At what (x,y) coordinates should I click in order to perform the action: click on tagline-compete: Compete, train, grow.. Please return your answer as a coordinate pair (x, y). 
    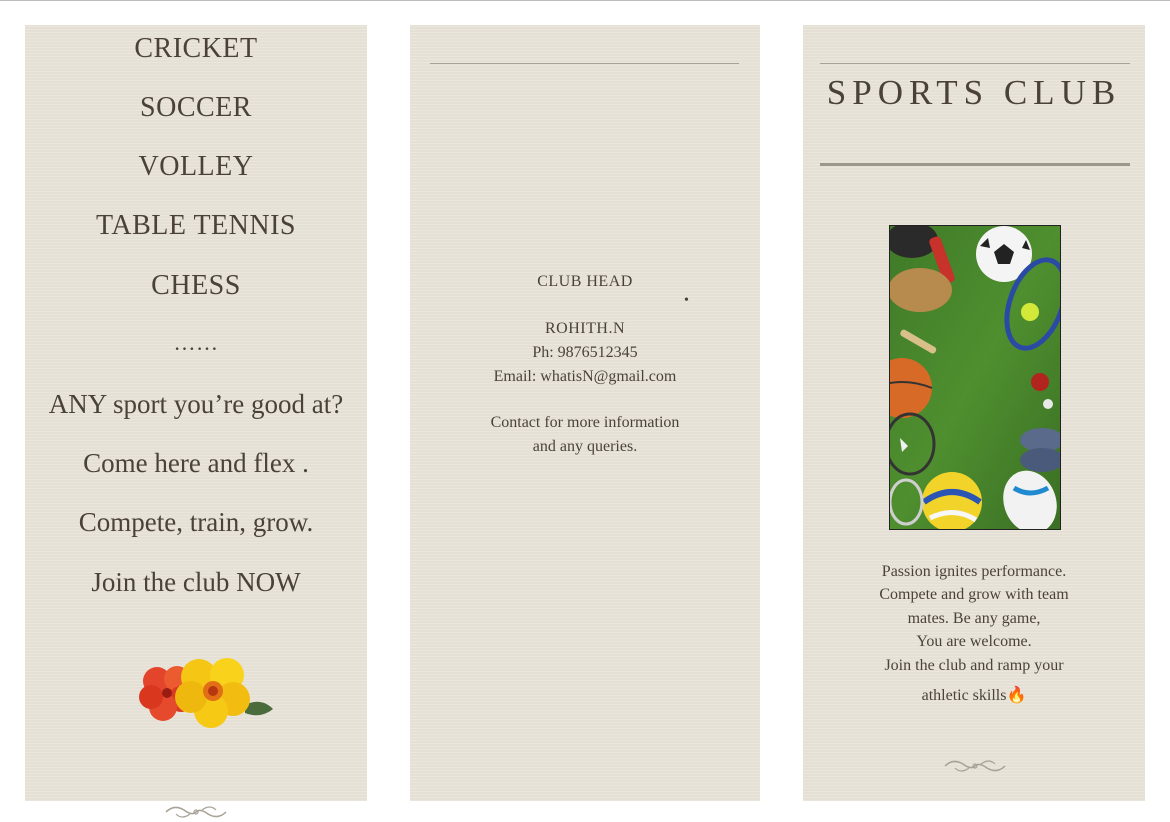
    Looking at the image, I should click on (196, 522).